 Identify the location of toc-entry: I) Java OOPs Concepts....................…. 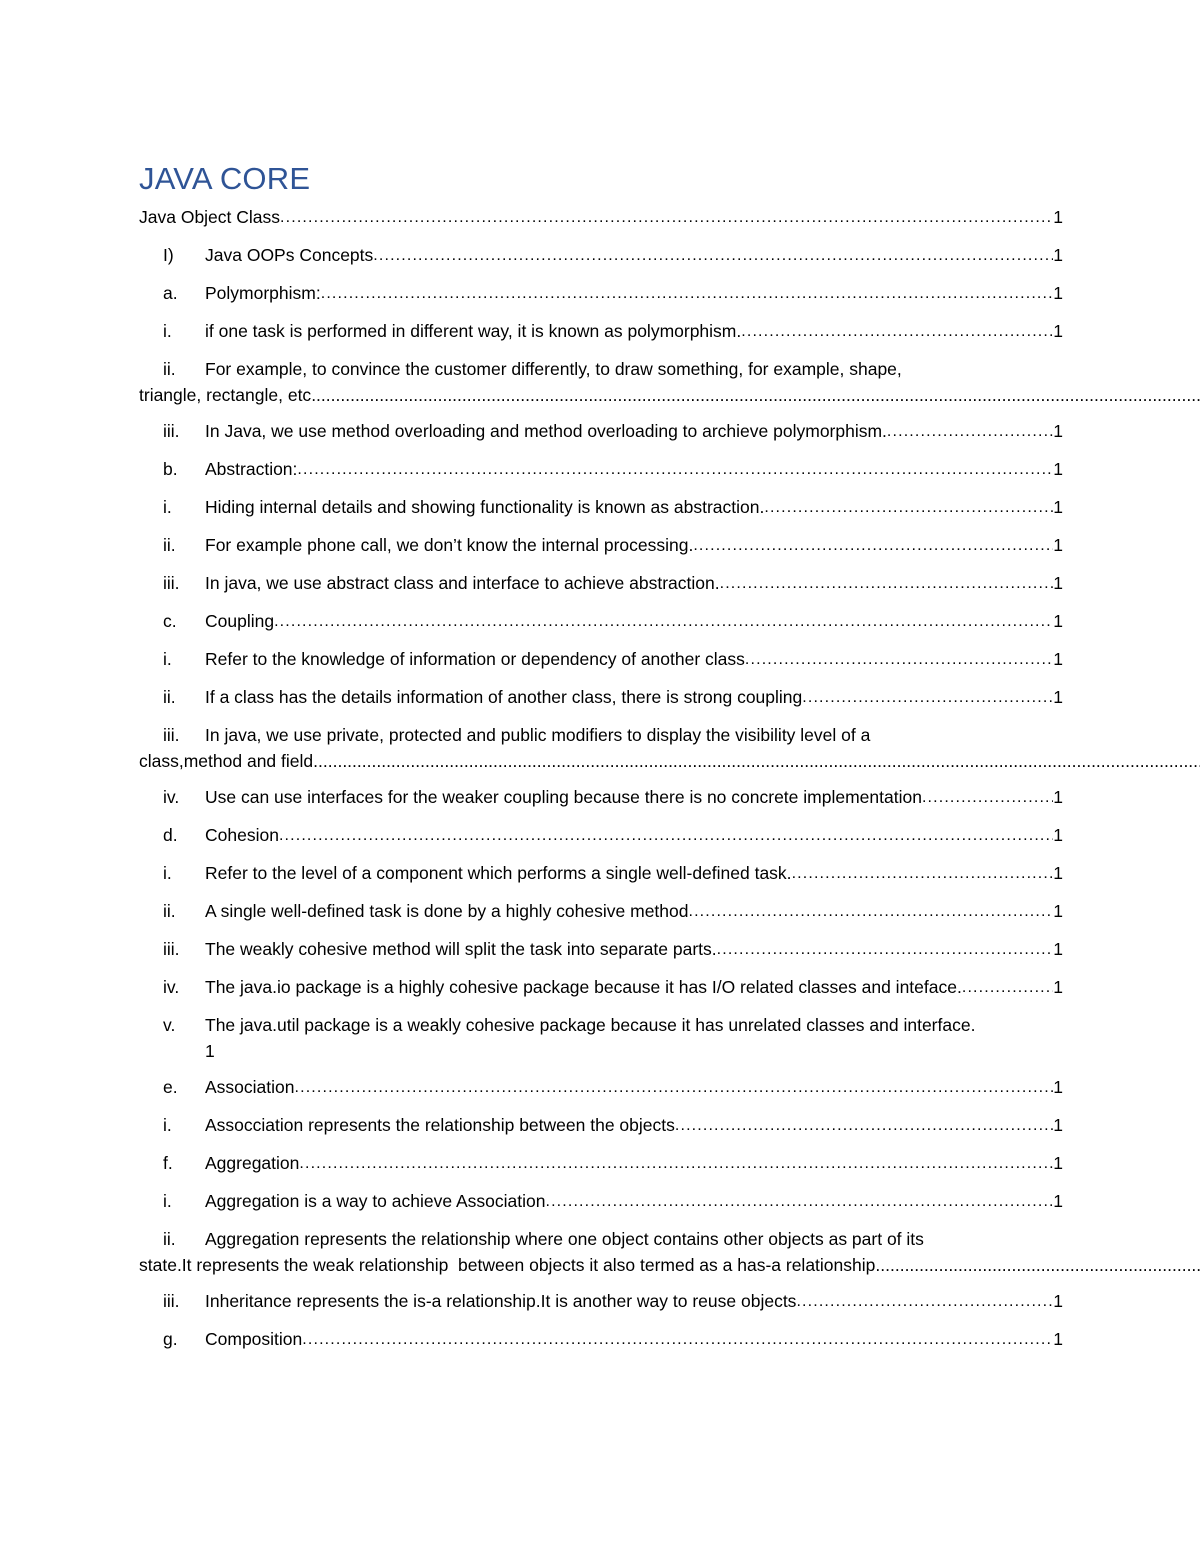
(601, 256).